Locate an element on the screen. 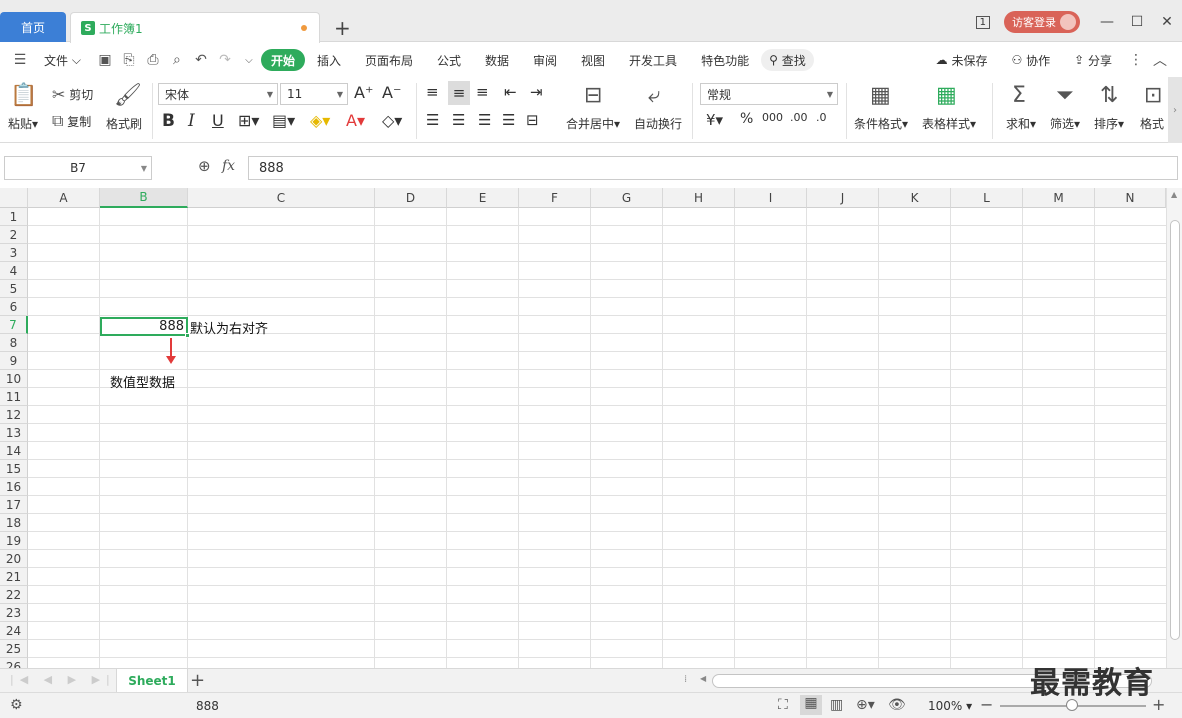  decrease-decimal-icon: .0 is located at coordinates (821, 117).